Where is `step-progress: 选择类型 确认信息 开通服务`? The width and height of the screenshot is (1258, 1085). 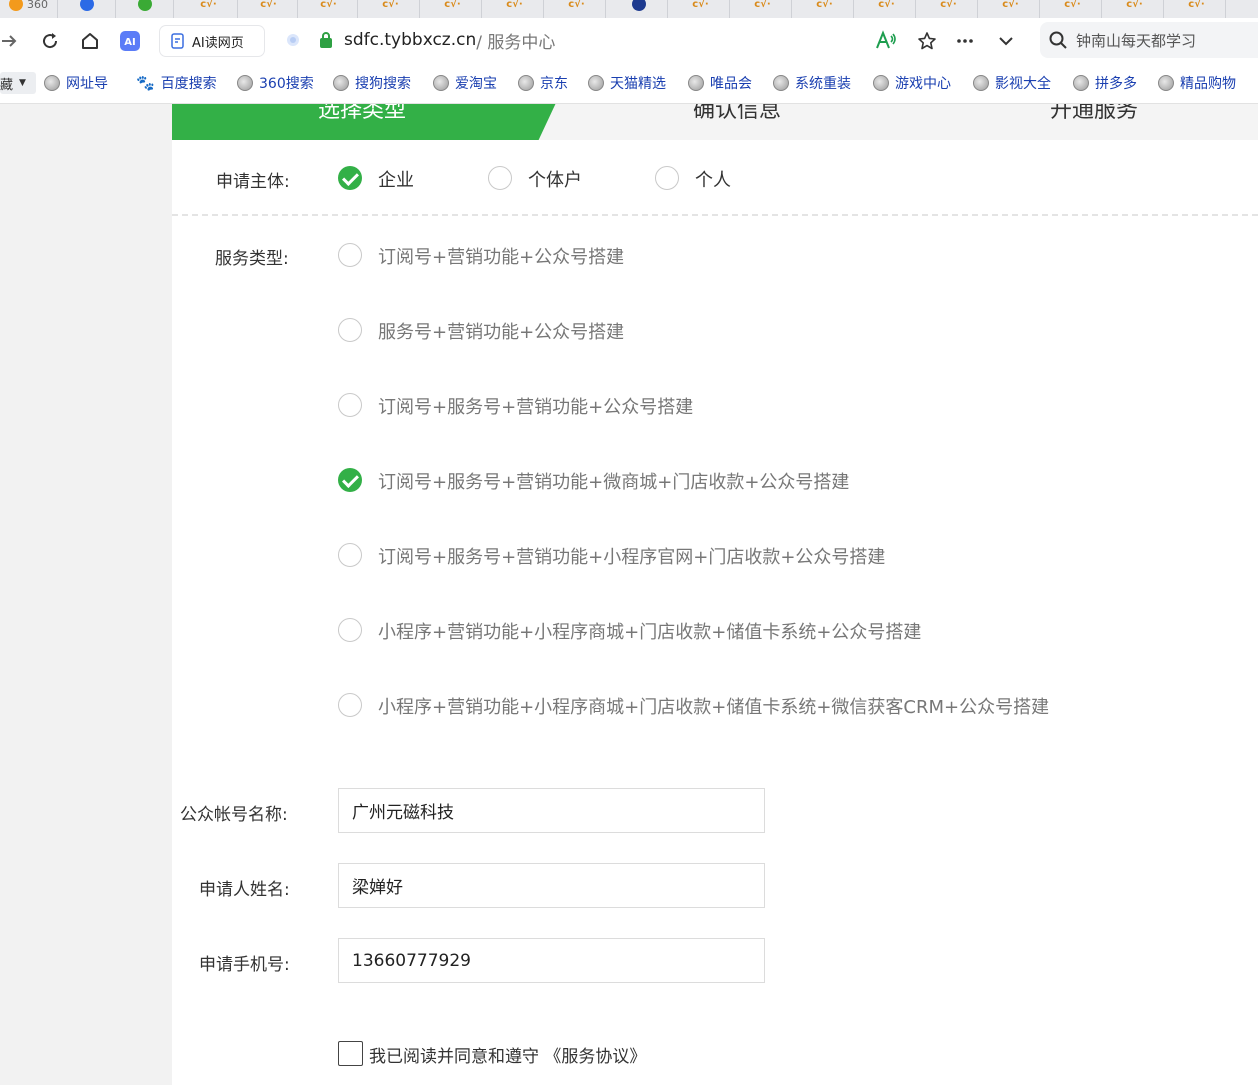 step-progress: 选择类型 确认信息 开通服务 is located at coordinates (715, 122).